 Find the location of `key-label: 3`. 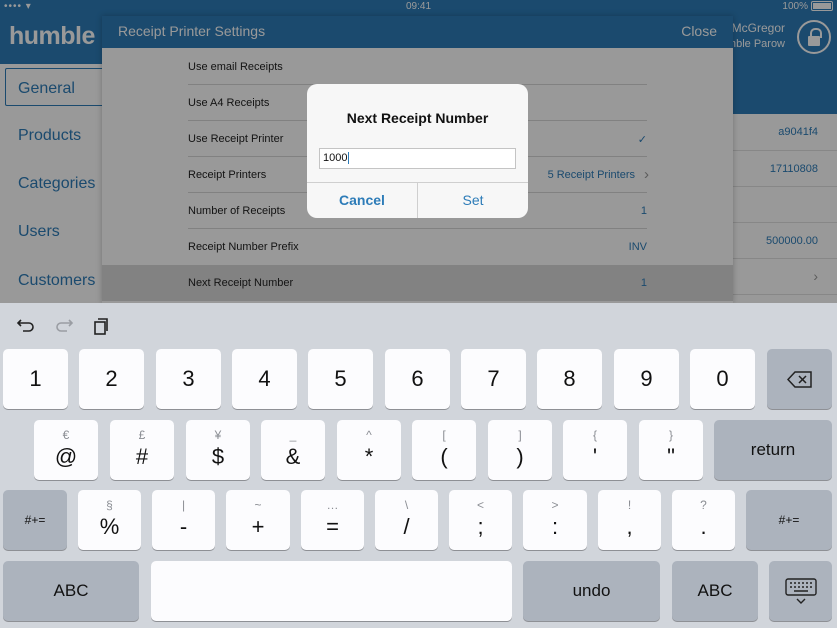

key-label: 3 is located at coordinates (188, 378).